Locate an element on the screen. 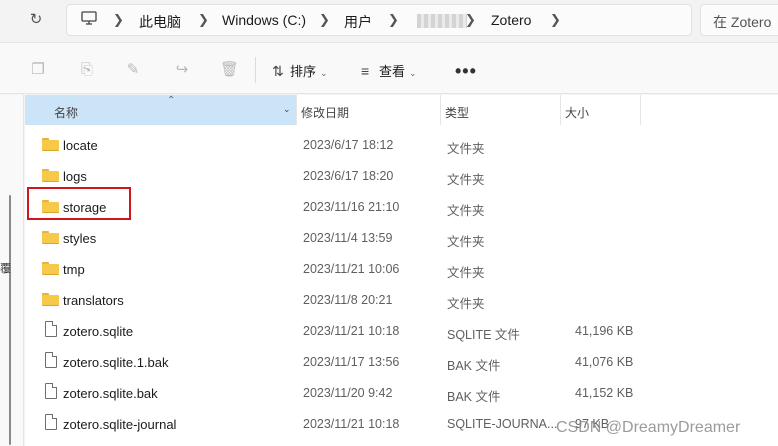  search-input: 在 Zotero is located at coordinates (739, 20).